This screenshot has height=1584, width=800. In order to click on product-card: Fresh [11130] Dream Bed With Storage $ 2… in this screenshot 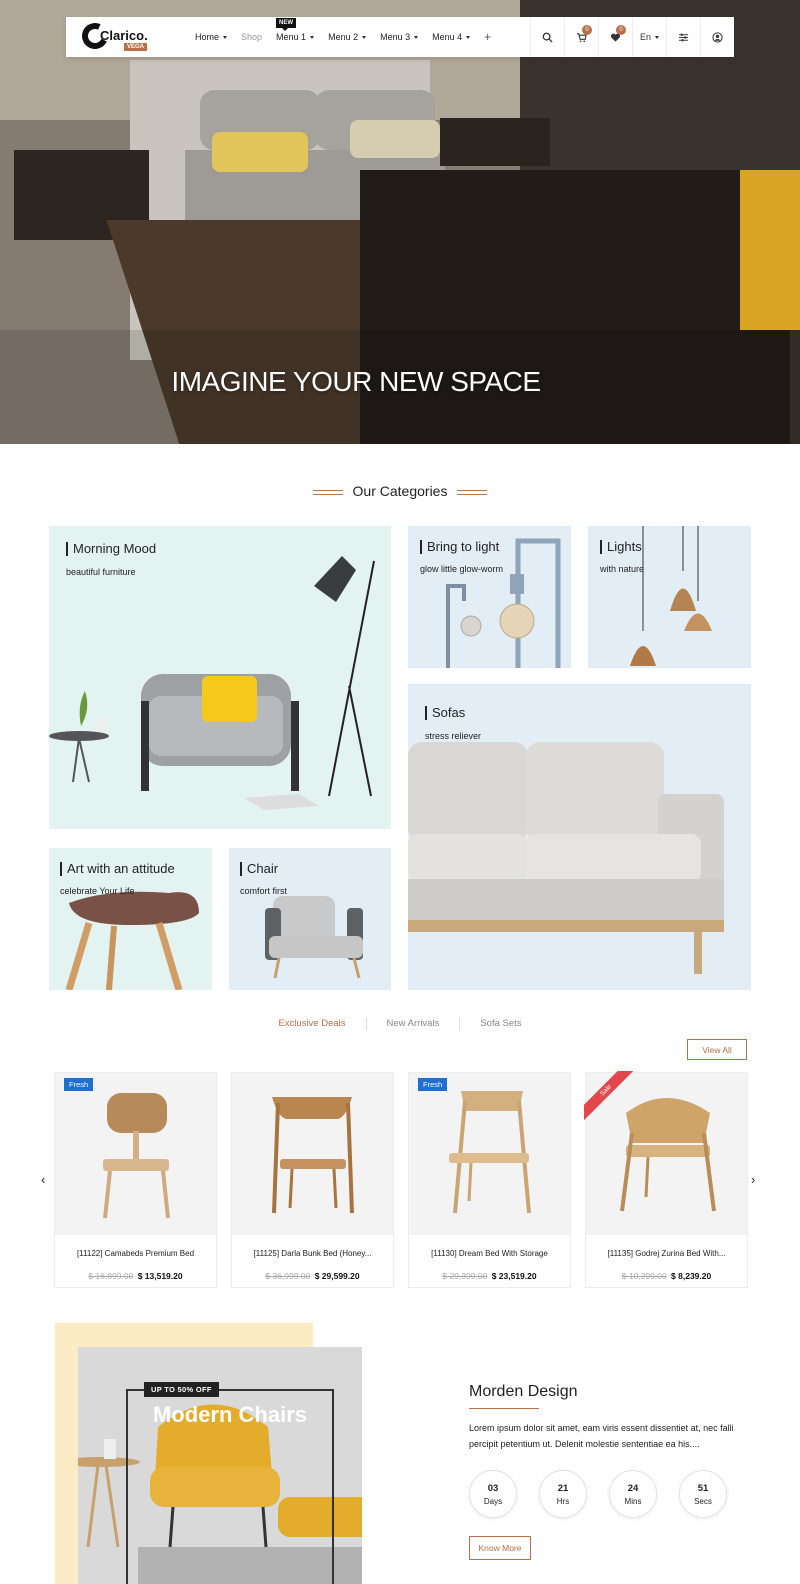, I will do `click(489, 1180)`.